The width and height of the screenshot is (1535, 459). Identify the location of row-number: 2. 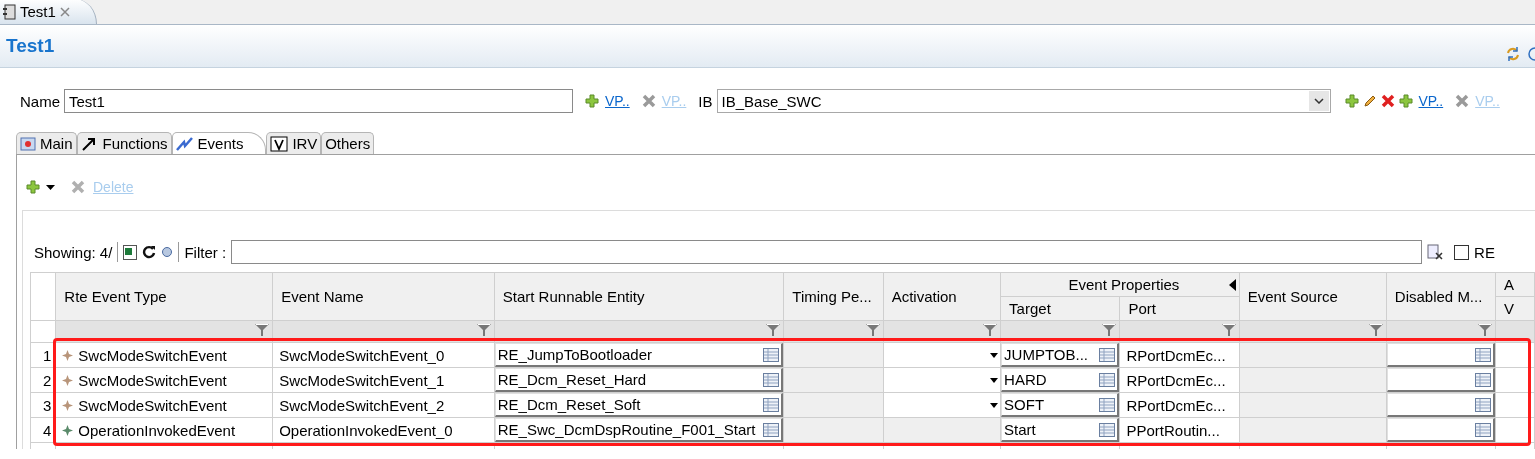
(47, 380).